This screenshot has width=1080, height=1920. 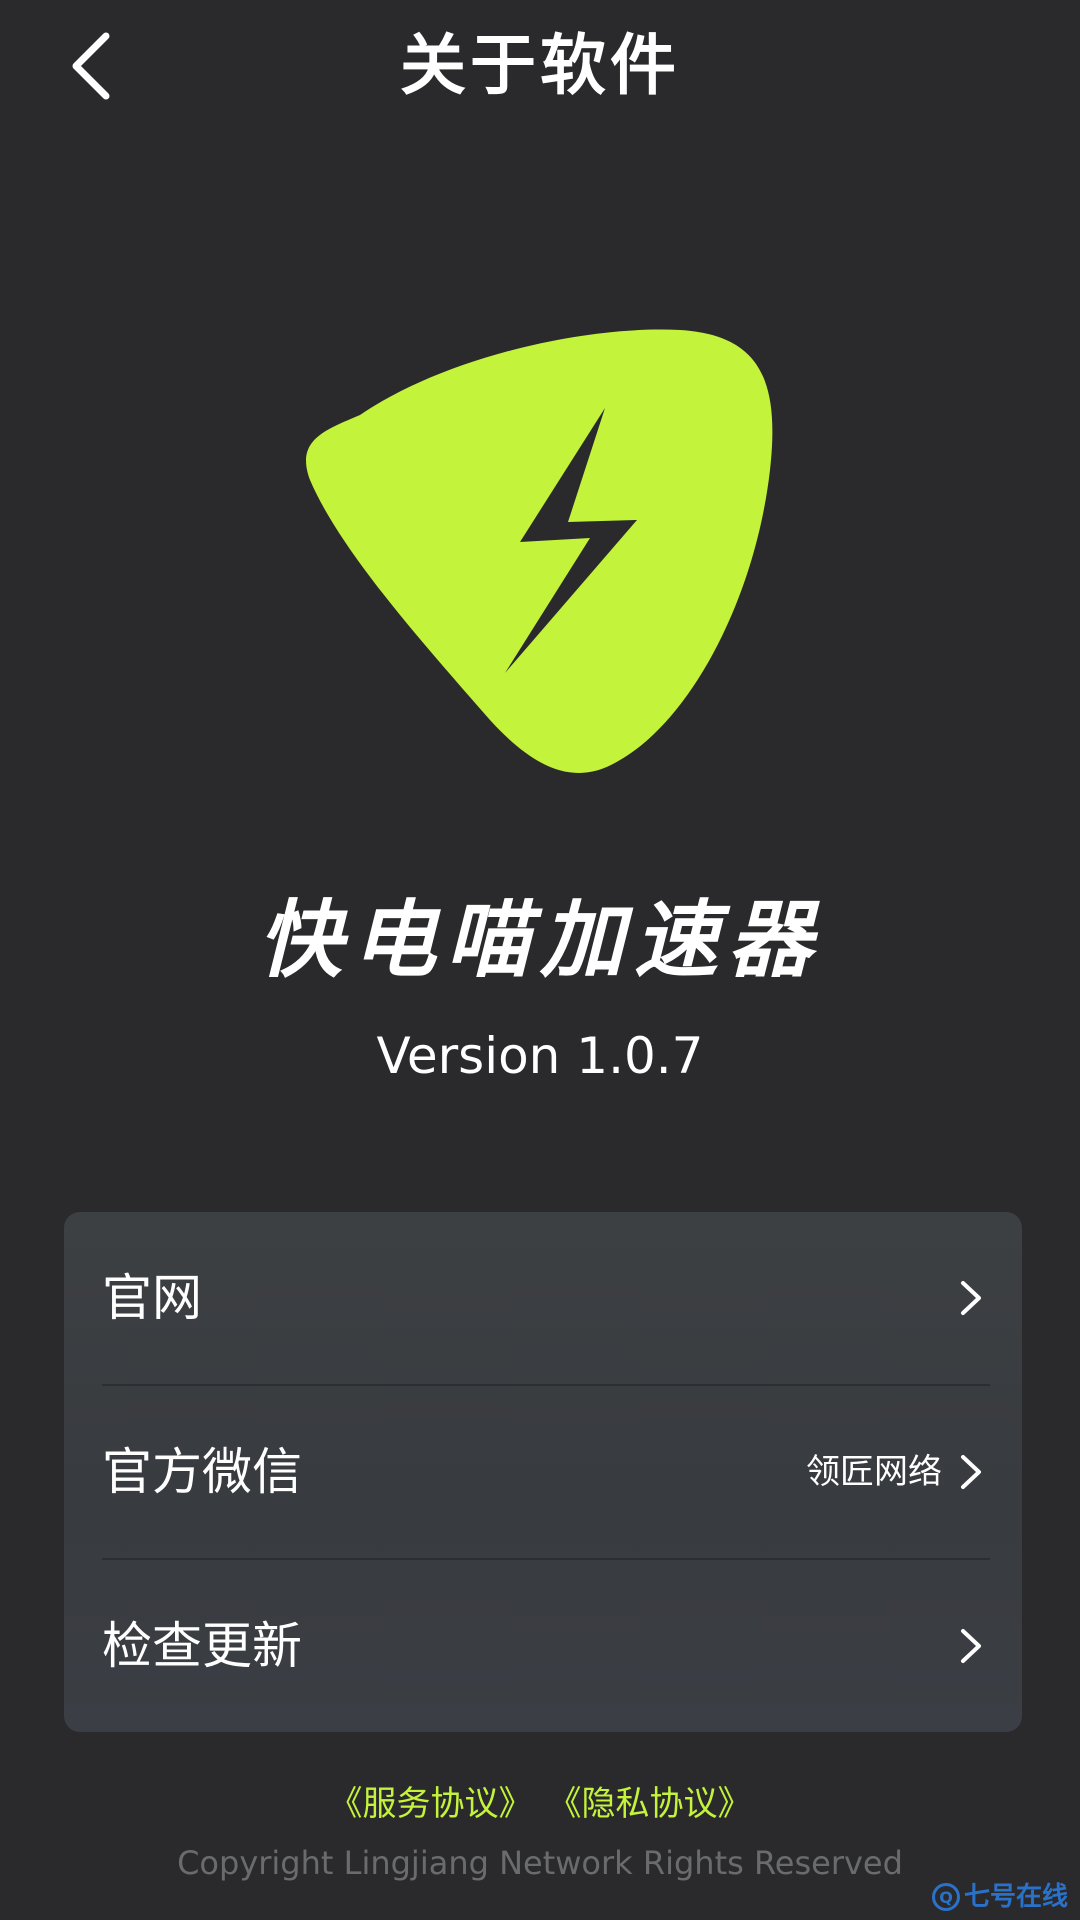 What do you see at coordinates (431, 1804) in the screenshot?
I see `service-agreement-link: 《服务协议》` at bounding box center [431, 1804].